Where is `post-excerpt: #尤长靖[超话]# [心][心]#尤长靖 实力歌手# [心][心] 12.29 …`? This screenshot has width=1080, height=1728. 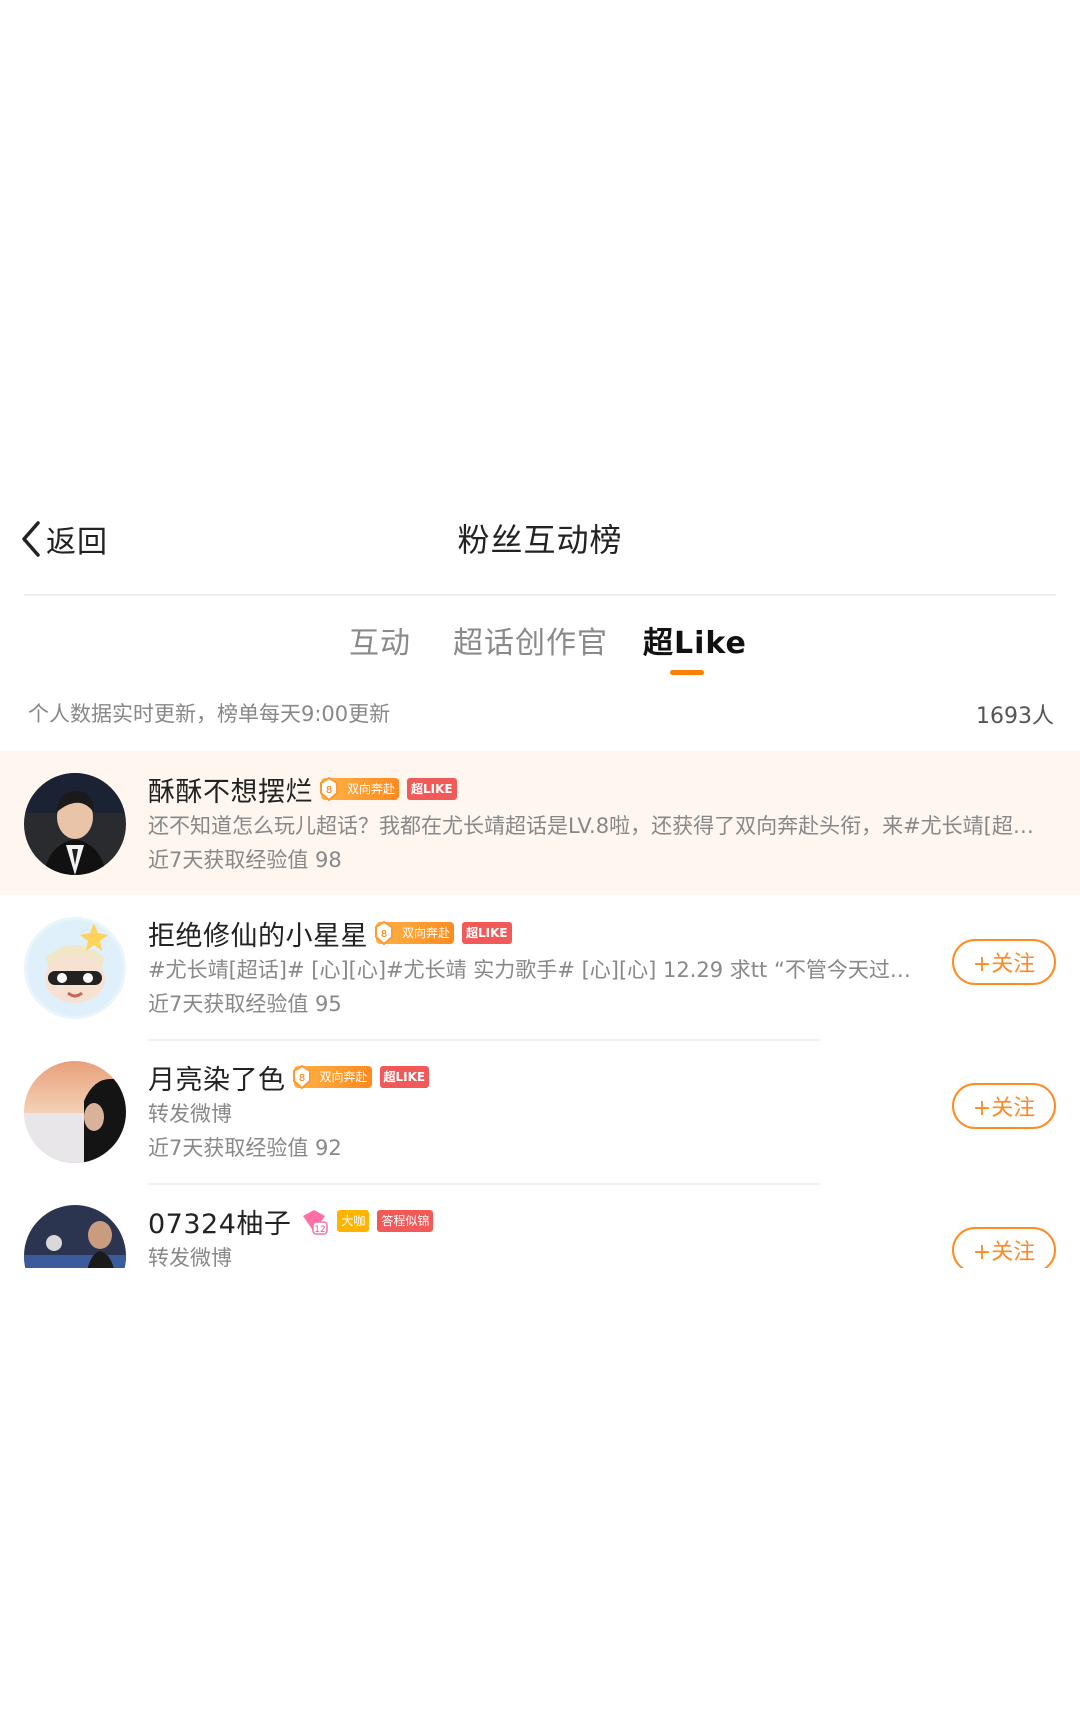 post-excerpt: #尤长靖[超话]# [心][心]#尤长靖 实力歌手# [心][心] 12.29 … is located at coordinates (538, 969).